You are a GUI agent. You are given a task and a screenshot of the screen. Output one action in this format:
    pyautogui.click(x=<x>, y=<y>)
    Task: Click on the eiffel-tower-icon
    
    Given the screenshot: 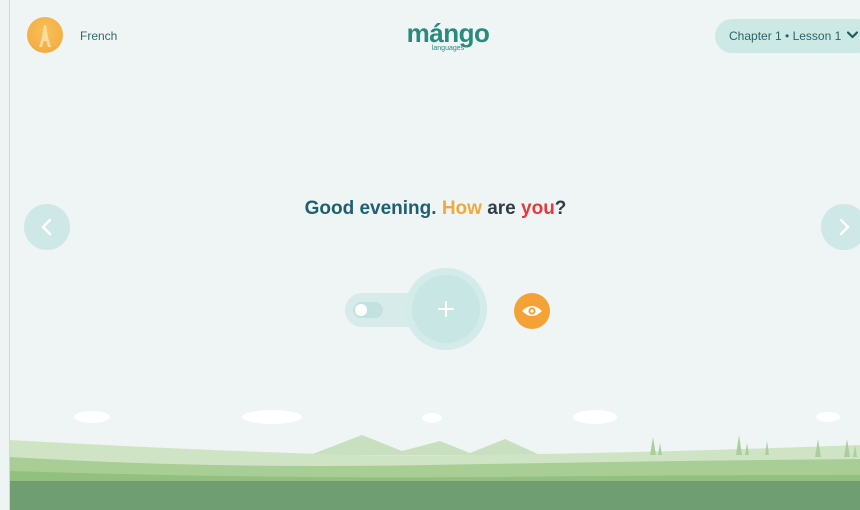 What is the action you would take?
    pyautogui.click(x=45, y=36)
    